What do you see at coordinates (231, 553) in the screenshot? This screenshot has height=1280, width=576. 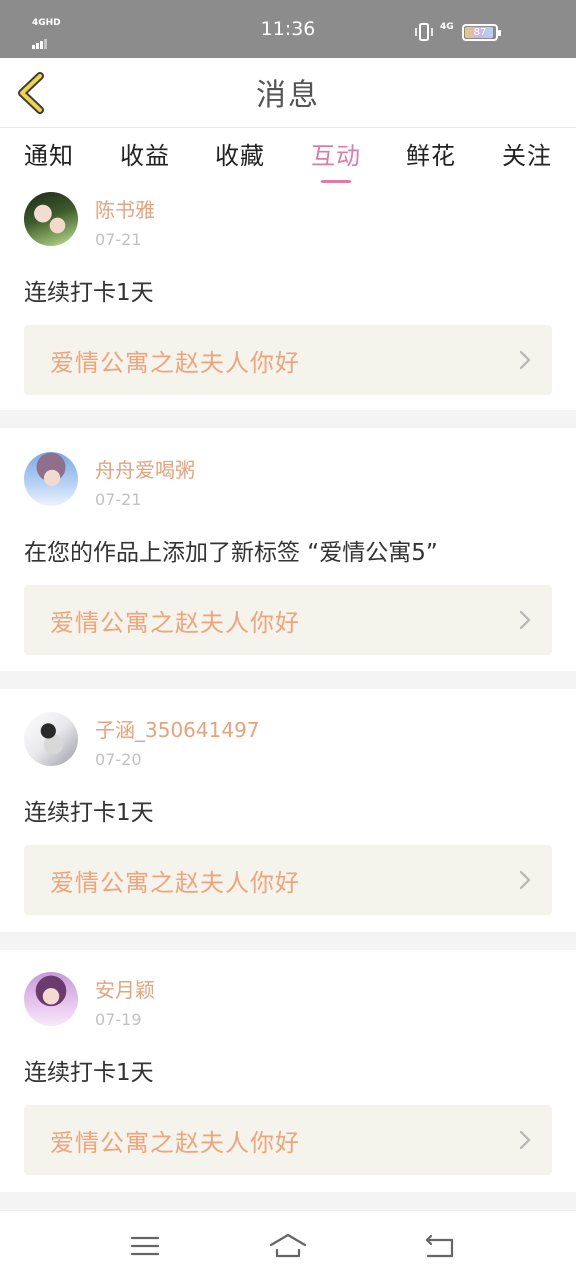 I see `message-text: 在您的作品上添加了新标签 “爱情公寓5”` at bounding box center [231, 553].